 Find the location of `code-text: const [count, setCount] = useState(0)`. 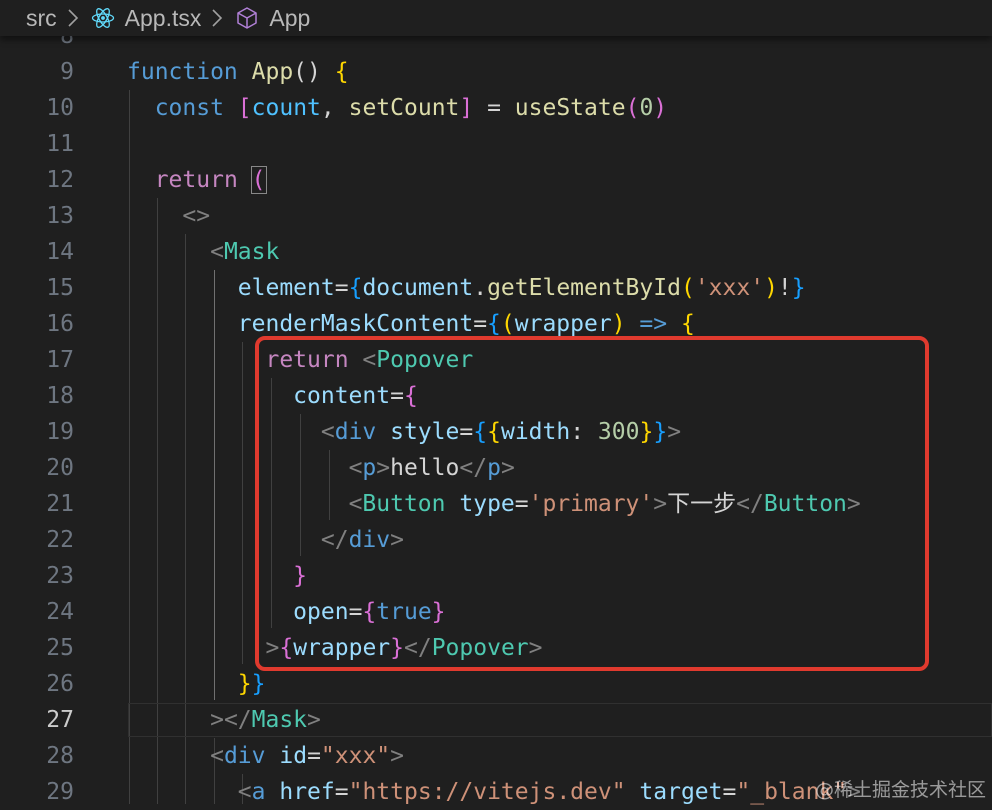

code-text: const [count, setCount] = useState(0) is located at coordinates (397, 108).